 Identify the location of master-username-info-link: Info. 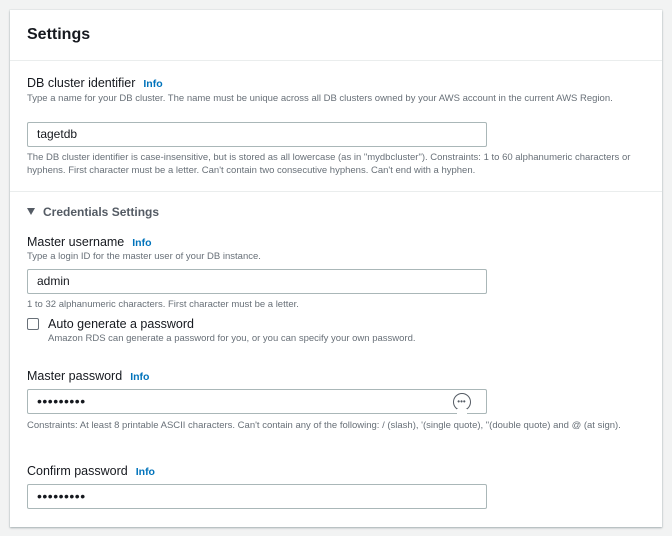
(141, 243).